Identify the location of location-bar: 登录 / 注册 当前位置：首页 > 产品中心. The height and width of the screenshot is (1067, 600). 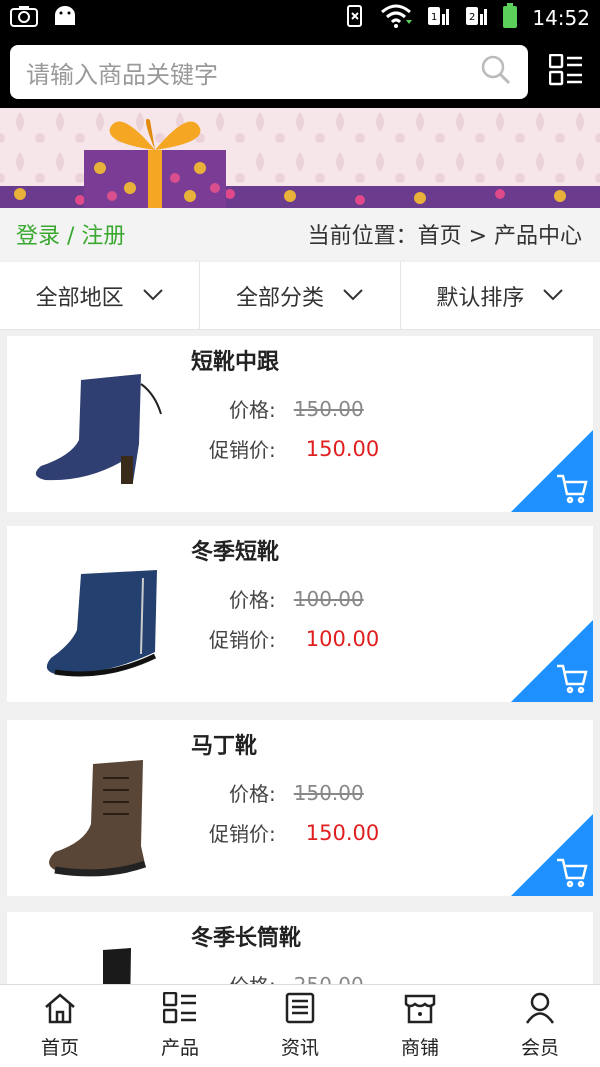
(300, 234).